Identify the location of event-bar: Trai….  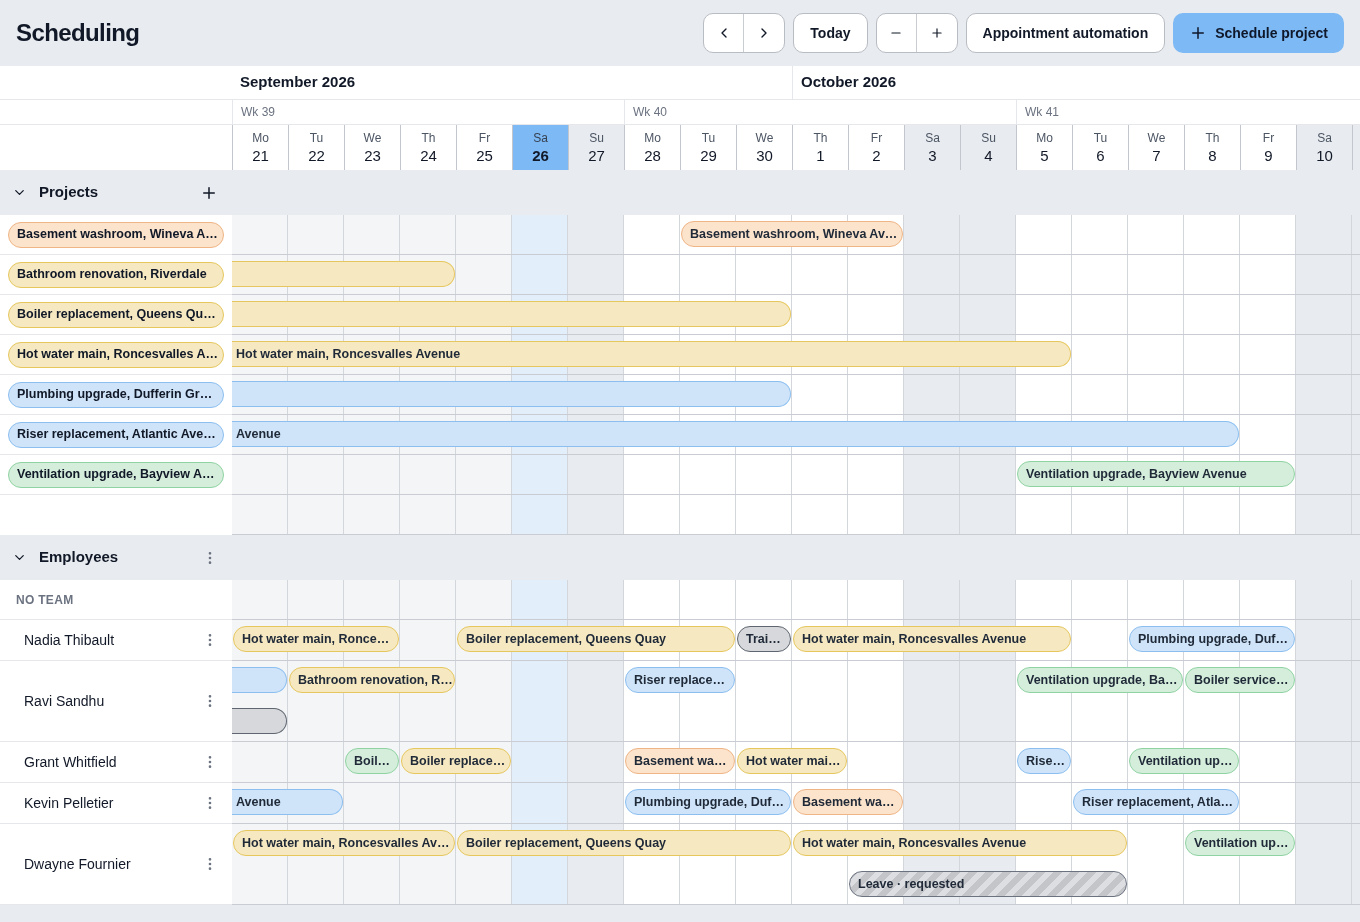
(764, 639).